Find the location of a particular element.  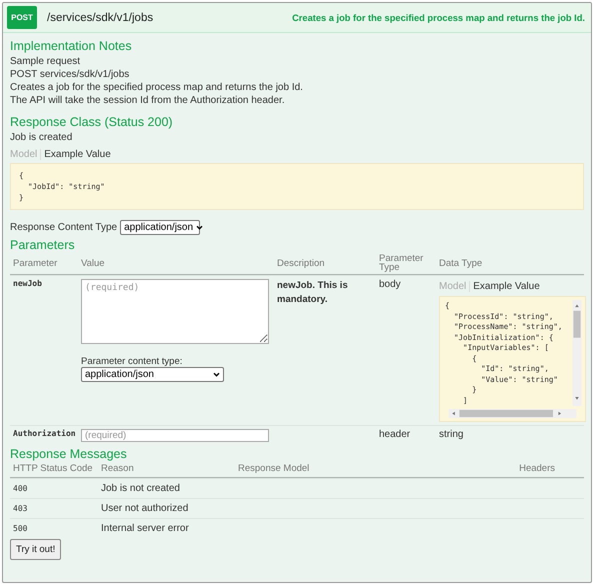

column-header: Headers is located at coordinates (537, 468).